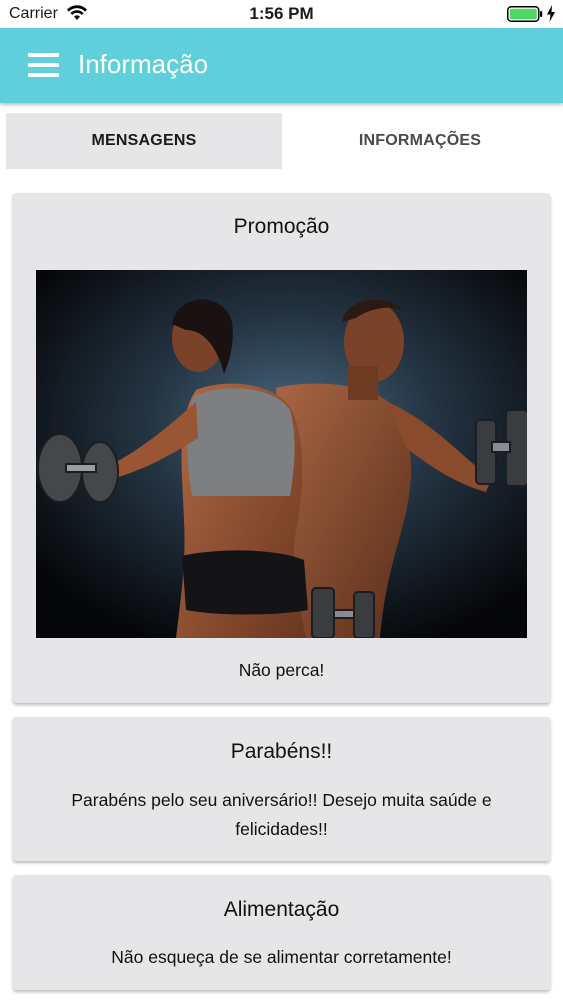 The image size is (563, 1000). What do you see at coordinates (281, 909) in the screenshot?
I see `card-title: Alimentação` at bounding box center [281, 909].